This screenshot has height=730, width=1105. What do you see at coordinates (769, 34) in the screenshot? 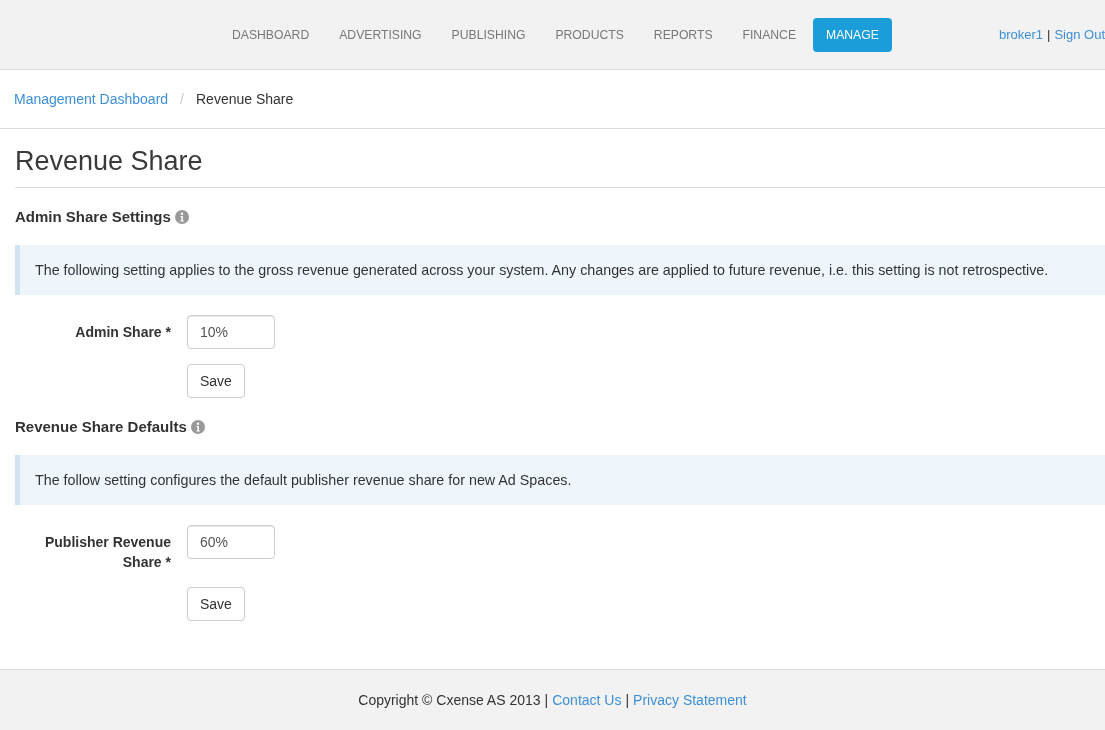
I see `nav-tab: FINANCE` at bounding box center [769, 34].